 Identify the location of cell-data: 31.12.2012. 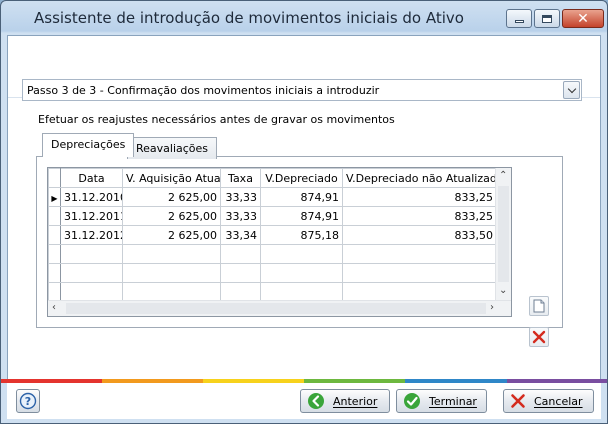
(91, 235).